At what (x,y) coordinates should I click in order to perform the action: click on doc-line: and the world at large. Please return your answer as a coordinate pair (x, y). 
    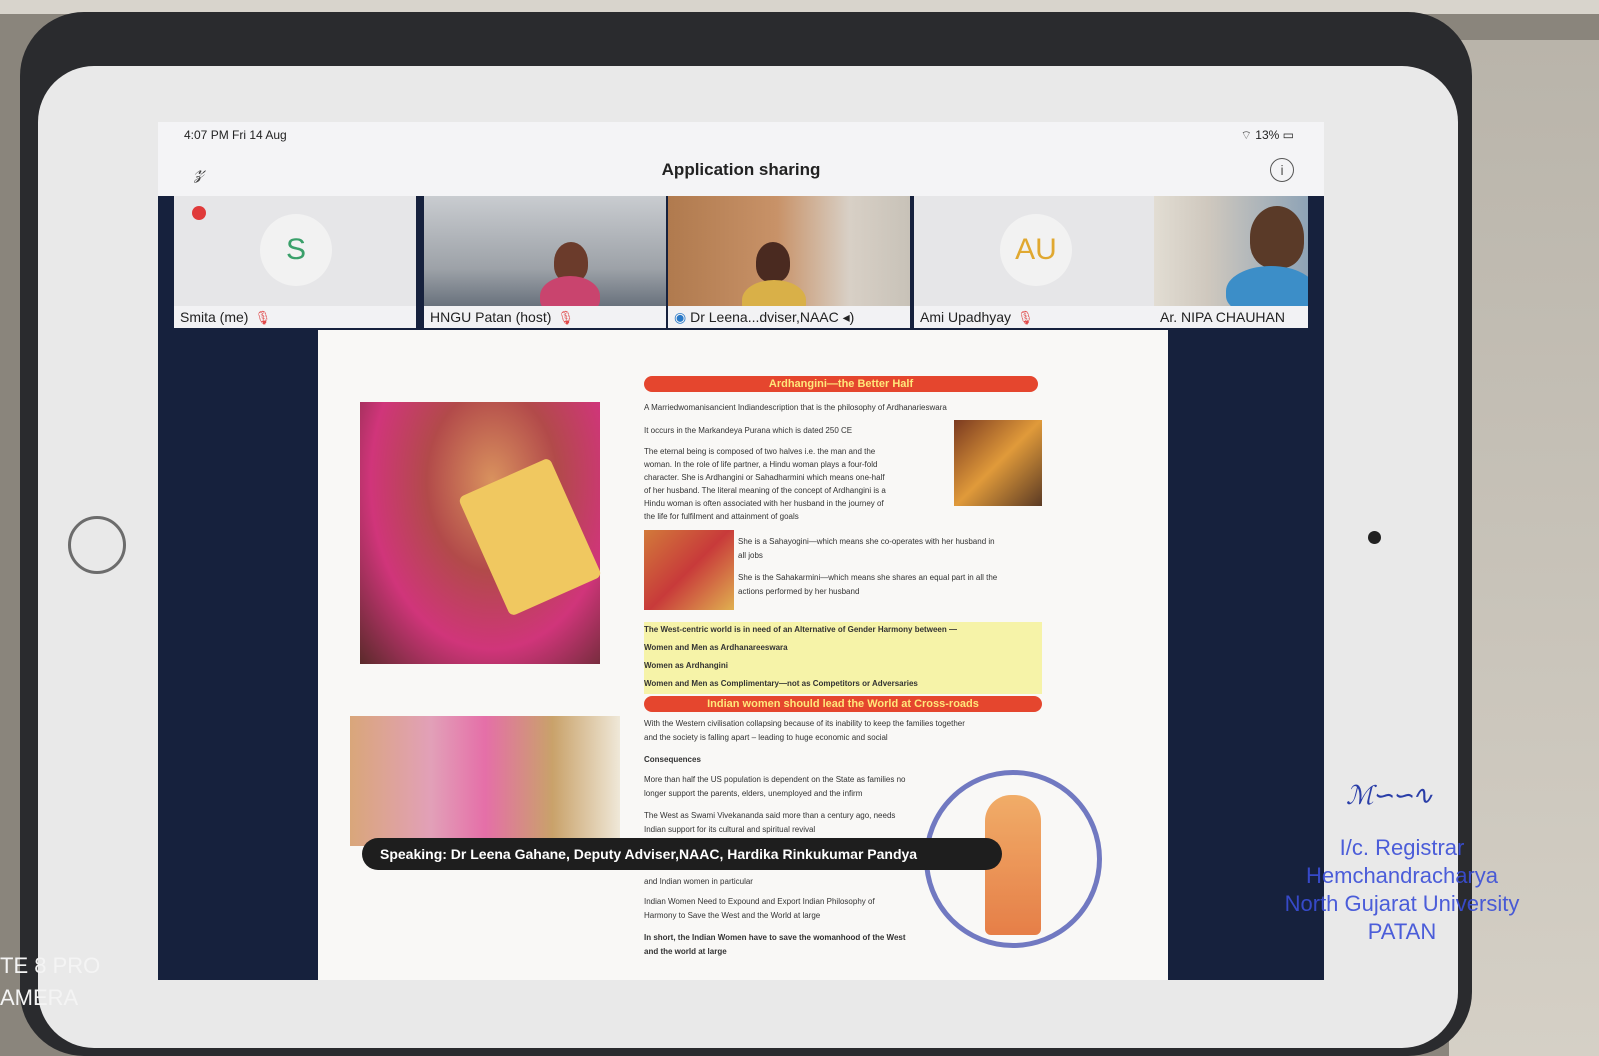
    Looking at the image, I should click on (685, 952).